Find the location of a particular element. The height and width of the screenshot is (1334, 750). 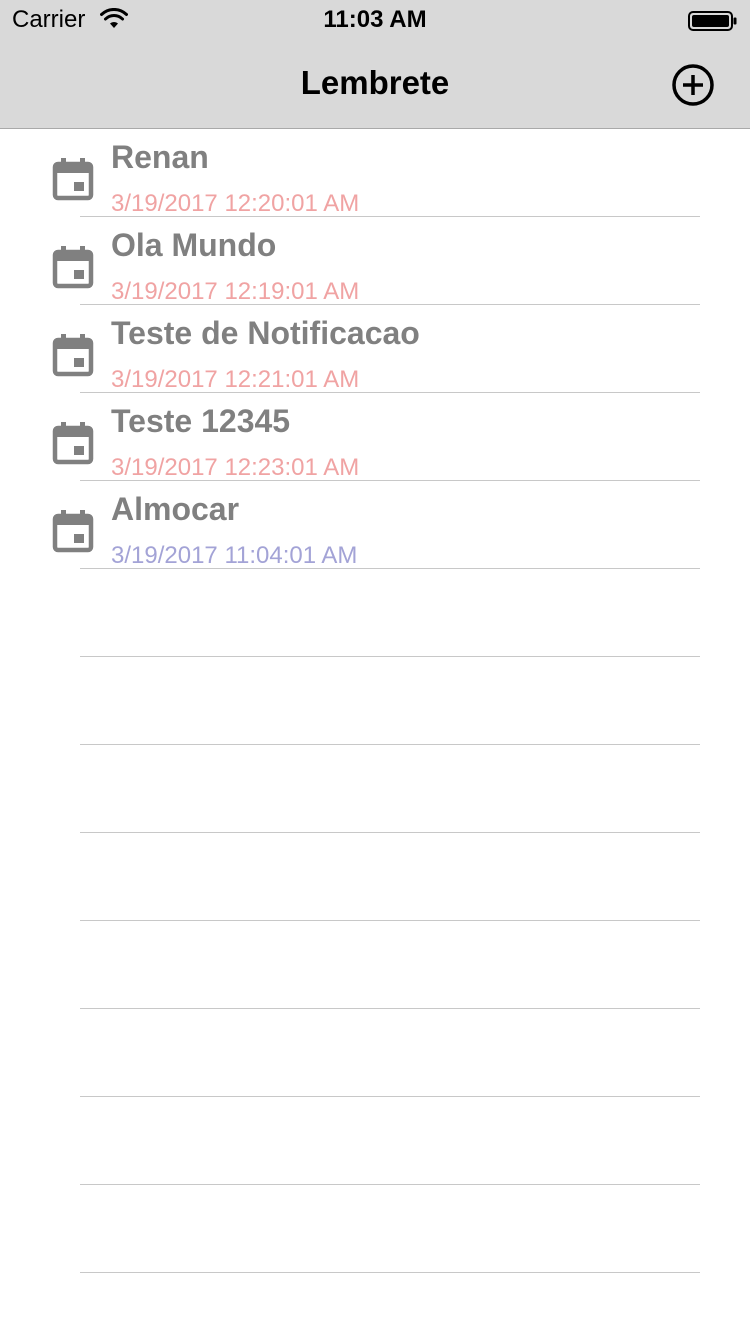

reminder-date: 3/19/2017 12:20:01 AM is located at coordinates (235, 203).